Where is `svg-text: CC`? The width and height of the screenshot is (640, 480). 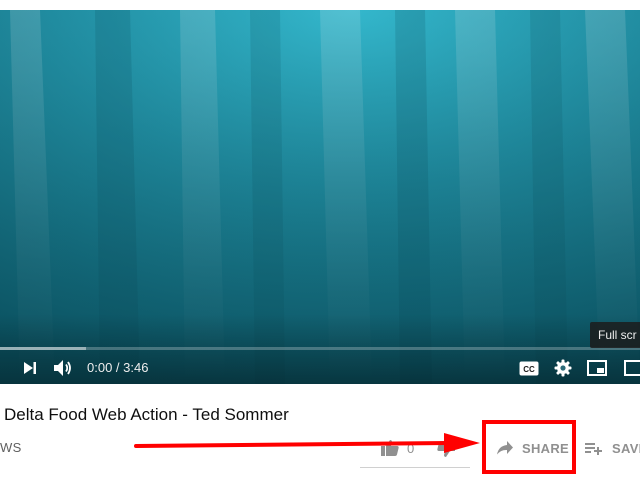
svg-text: CC is located at coordinates (529, 369).